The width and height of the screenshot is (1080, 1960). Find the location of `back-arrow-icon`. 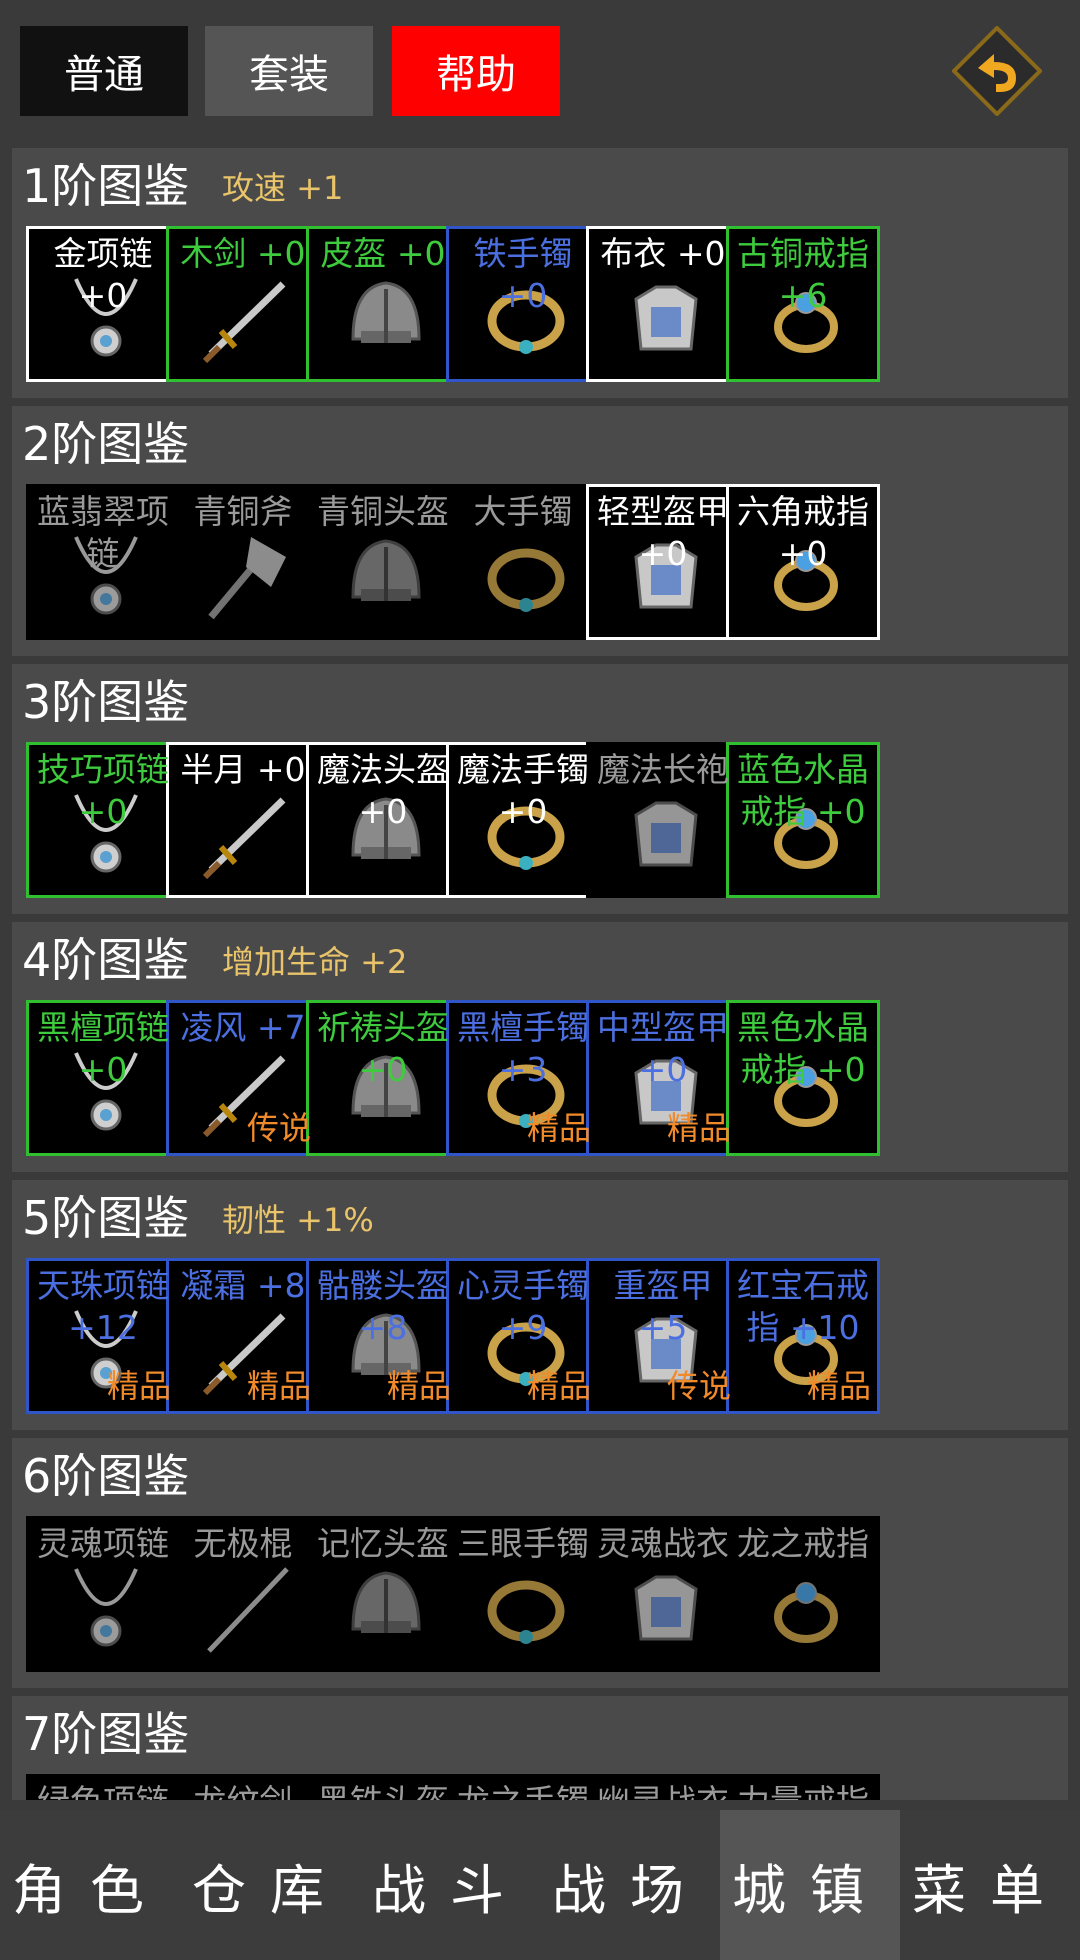

back-arrow-icon is located at coordinates (997, 71).